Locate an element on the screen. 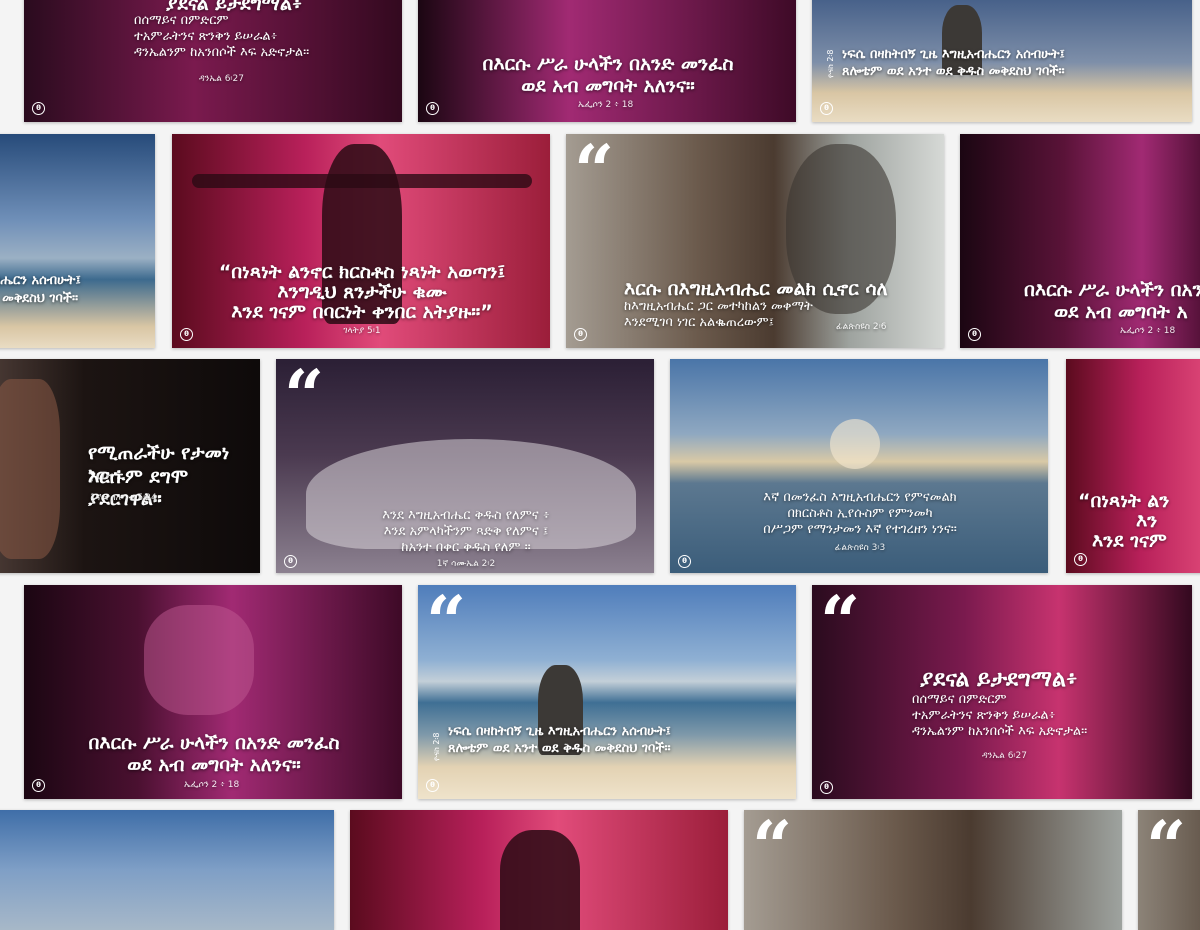 The height and width of the screenshot is (930, 1200). verse-line: እንደ ገናም is located at coordinates (1129, 541).